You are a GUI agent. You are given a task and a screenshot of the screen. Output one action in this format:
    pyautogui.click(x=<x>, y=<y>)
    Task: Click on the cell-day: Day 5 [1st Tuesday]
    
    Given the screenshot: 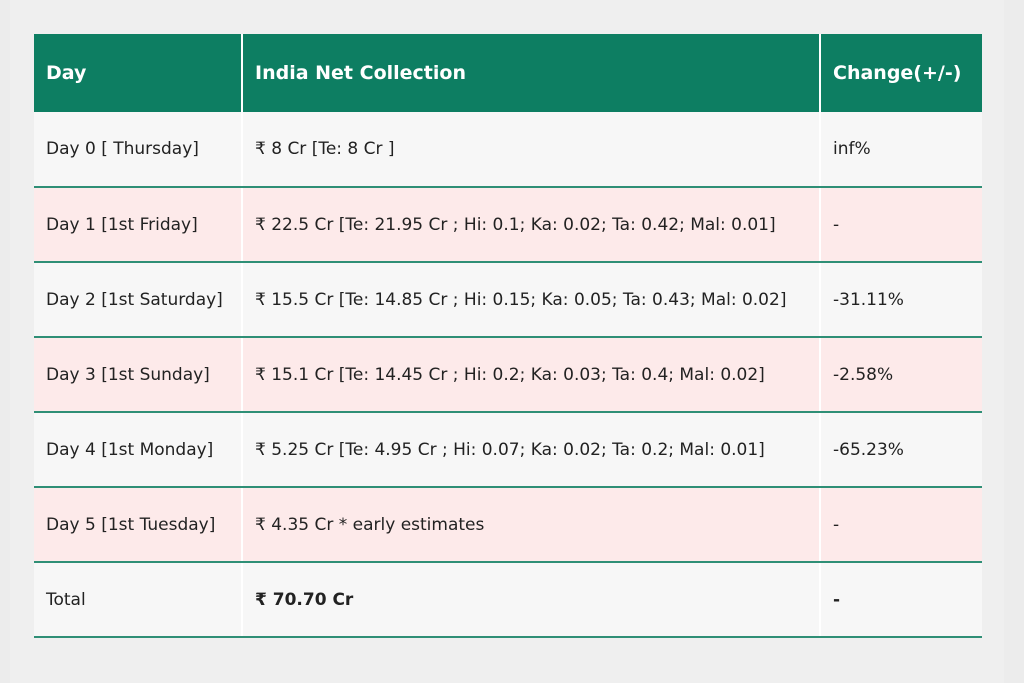 What is the action you would take?
    pyautogui.click(x=138, y=525)
    